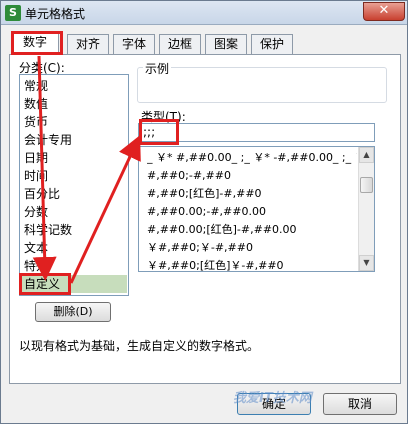  What do you see at coordinates (44, 168) in the screenshot?
I see `arrow-tab-to-custom` at bounding box center [44, 168].